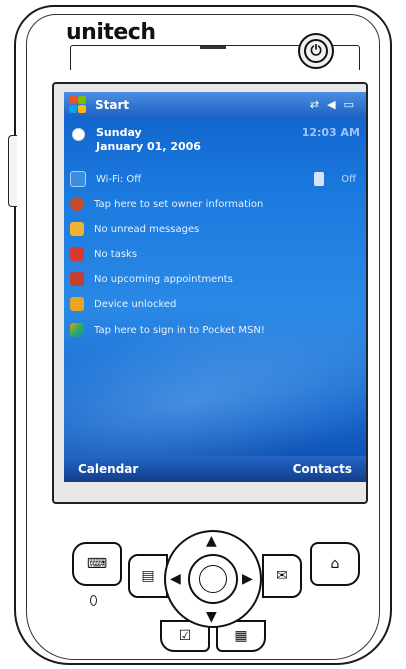  Describe the element at coordinates (135, 304) in the screenshot. I see `today-item-label: Device unlocked` at that location.